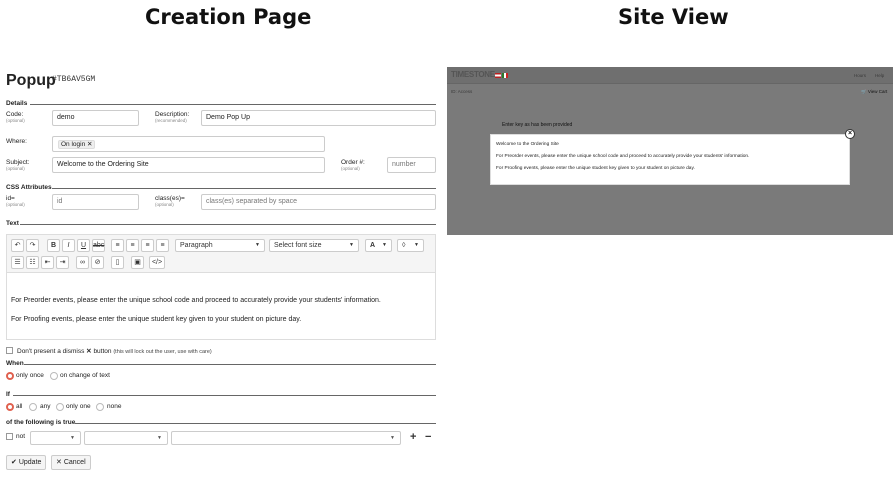 The height and width of the screenshot is (481, 894). I want to click on image-icon: ▣, so click(137, 262).